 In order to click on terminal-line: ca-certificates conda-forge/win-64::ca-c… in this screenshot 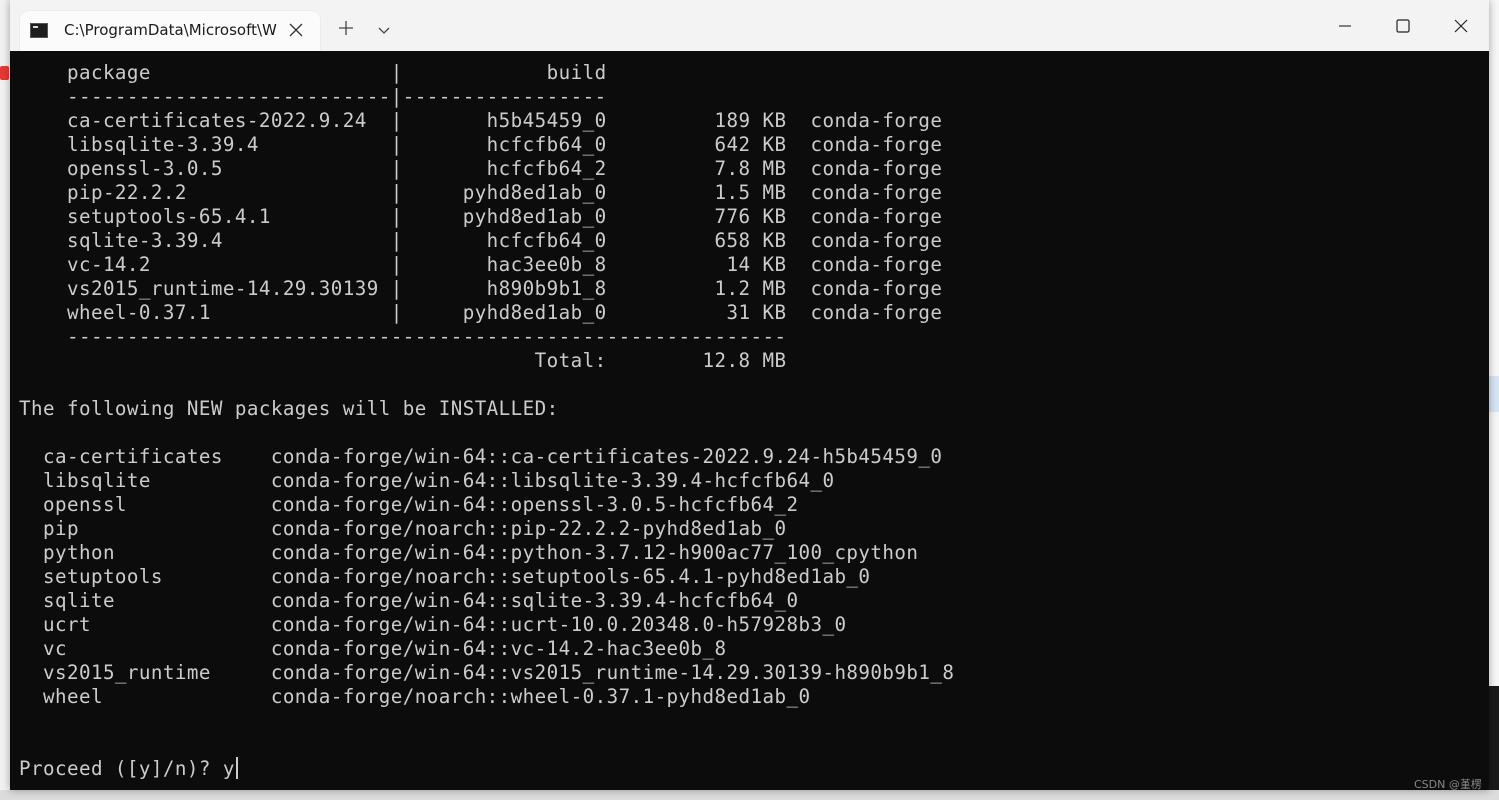, I will do `click(481, 456)`.